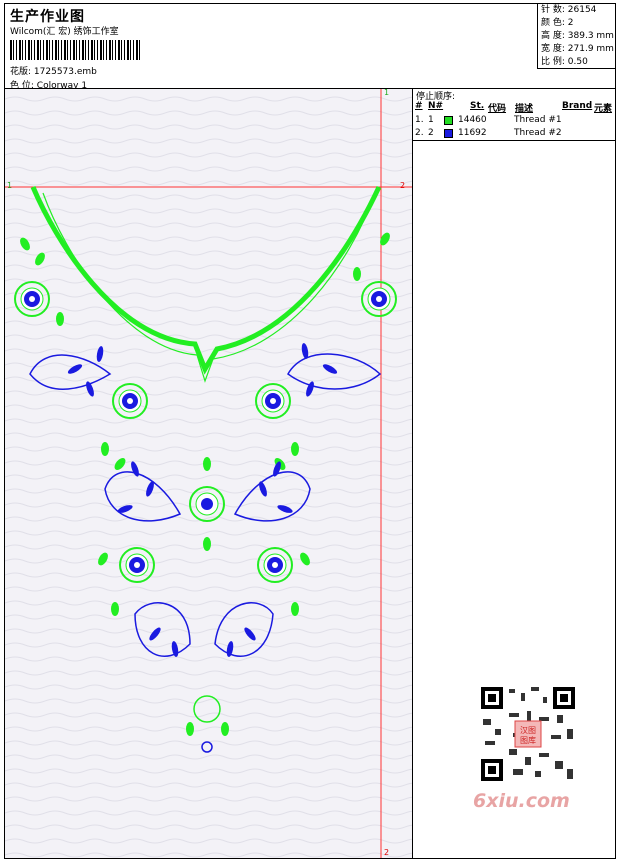 The height and width of the screenshot is (861, 620). I want to click on legend-header-element: 元素, so click(603, 109).